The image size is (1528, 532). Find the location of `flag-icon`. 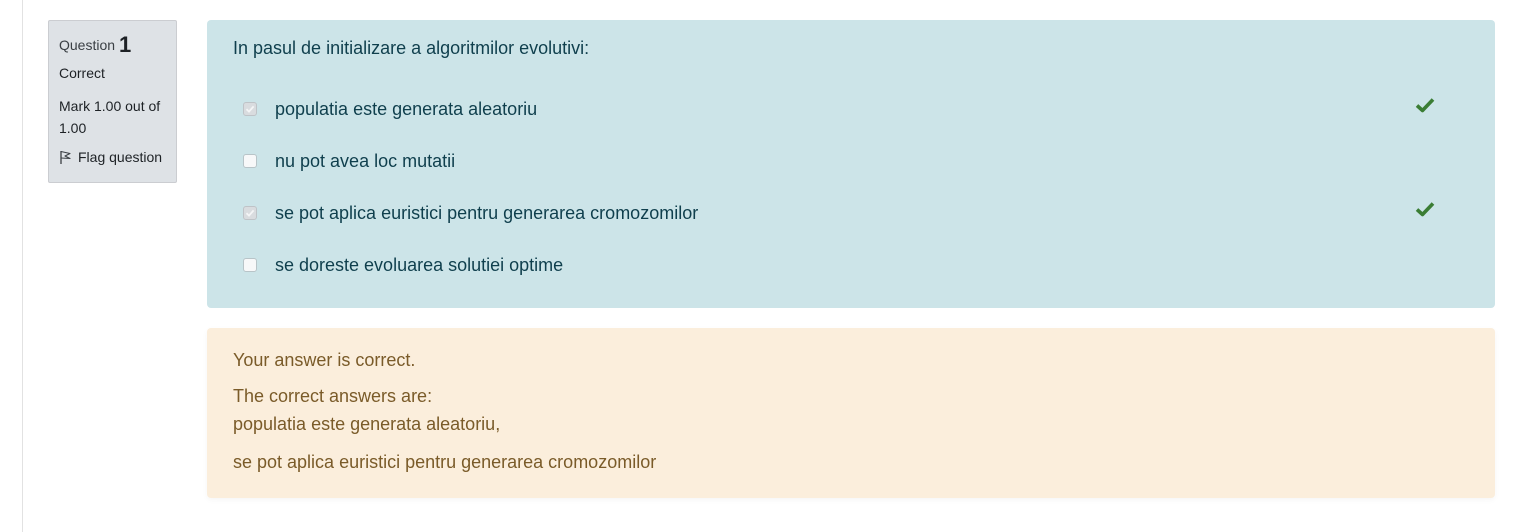

flag-icon is located at coordinates (65, 157).